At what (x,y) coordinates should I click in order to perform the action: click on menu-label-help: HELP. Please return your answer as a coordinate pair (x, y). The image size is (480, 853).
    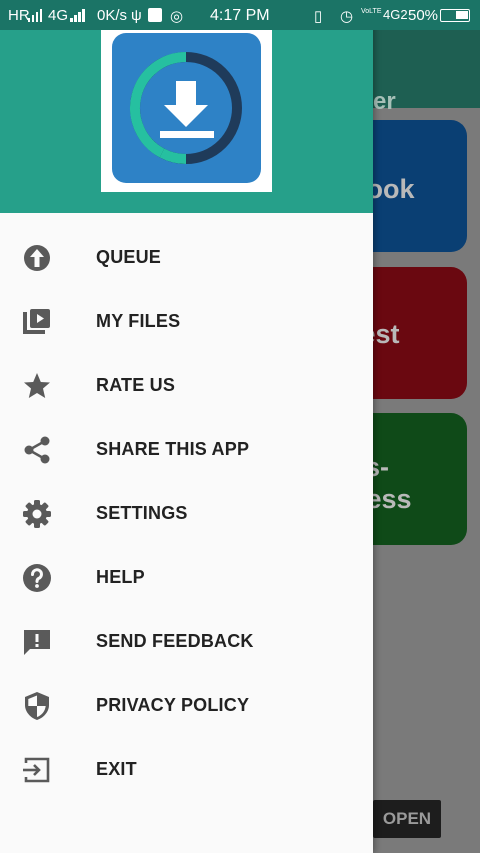
    Looking at the image, I should click on (120, 577).